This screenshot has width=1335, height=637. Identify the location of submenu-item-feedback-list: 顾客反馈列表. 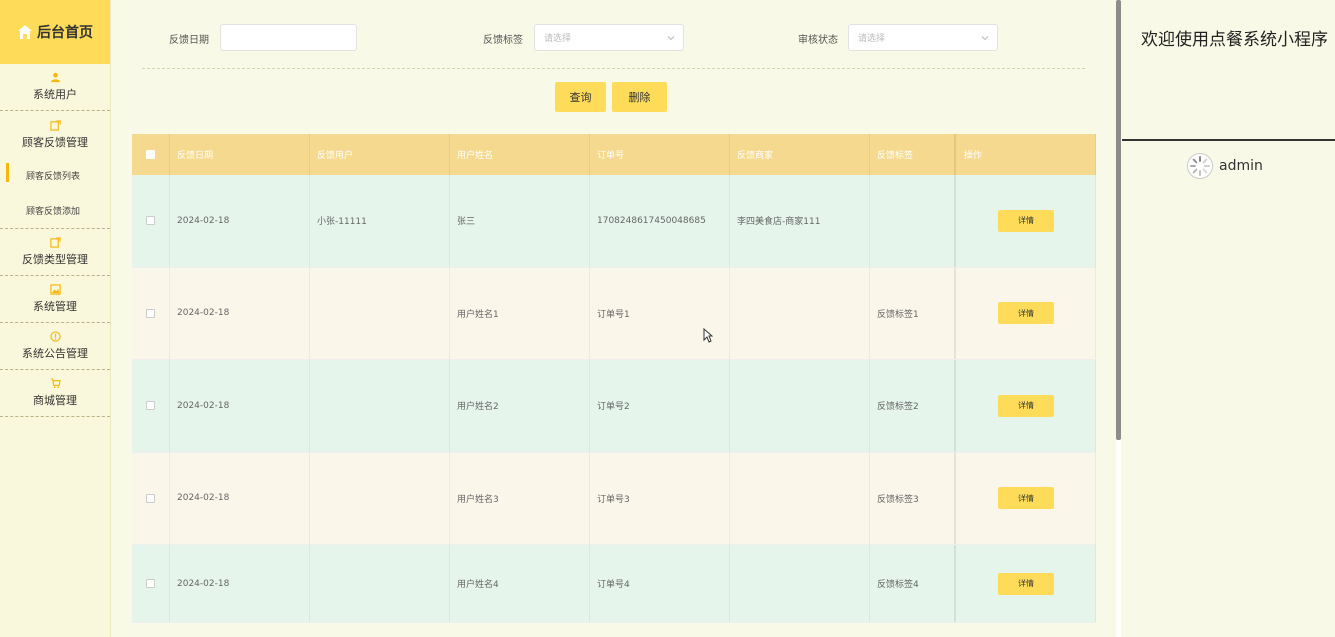
(55, 175).